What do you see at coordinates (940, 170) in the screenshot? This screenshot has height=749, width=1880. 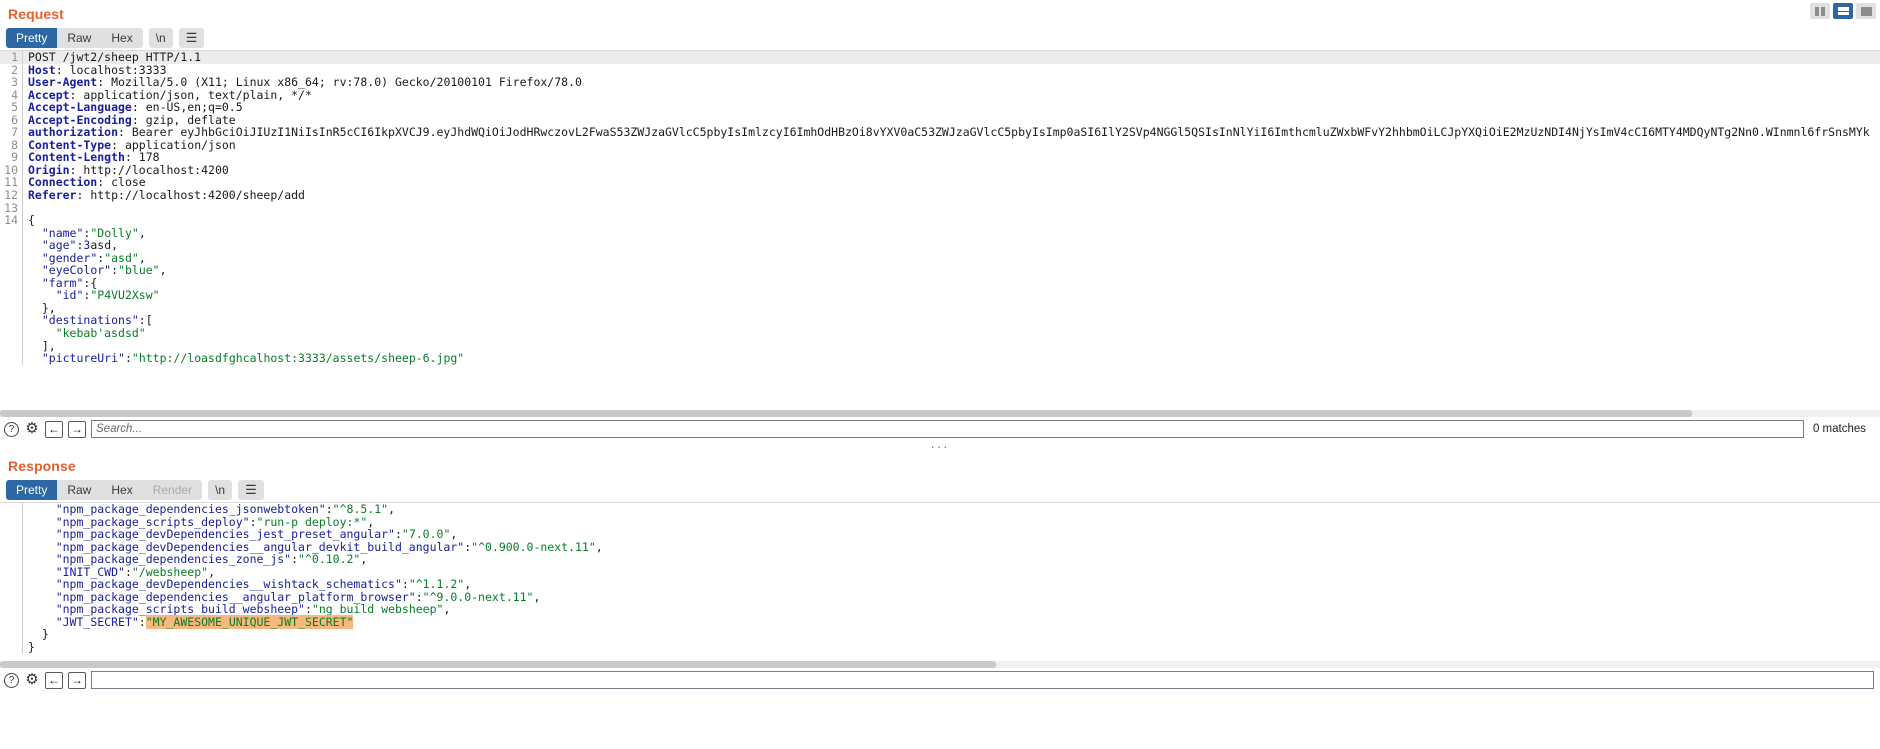 I see `code-line: 10 Origin: http://localhost:4200` at bounding box center [940, 170].